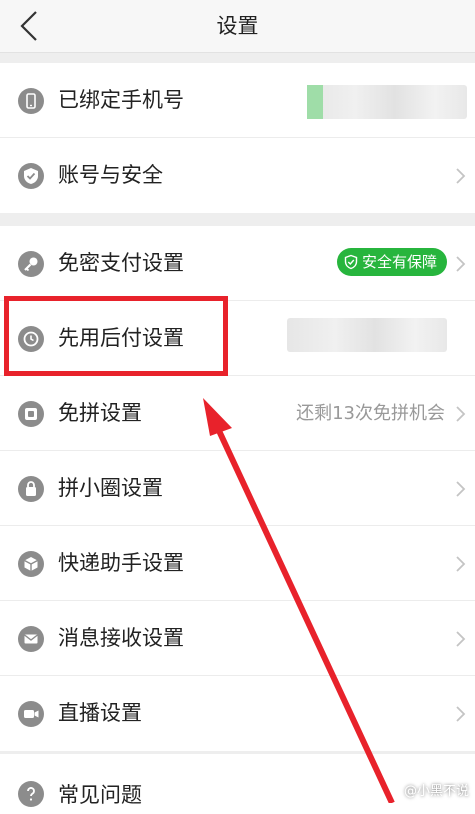  Describe the element at coordinates (237, 413) in the screenshot. I see `settings-row-group-free: 免拼设置 还剩13次免拼机会` at that location.